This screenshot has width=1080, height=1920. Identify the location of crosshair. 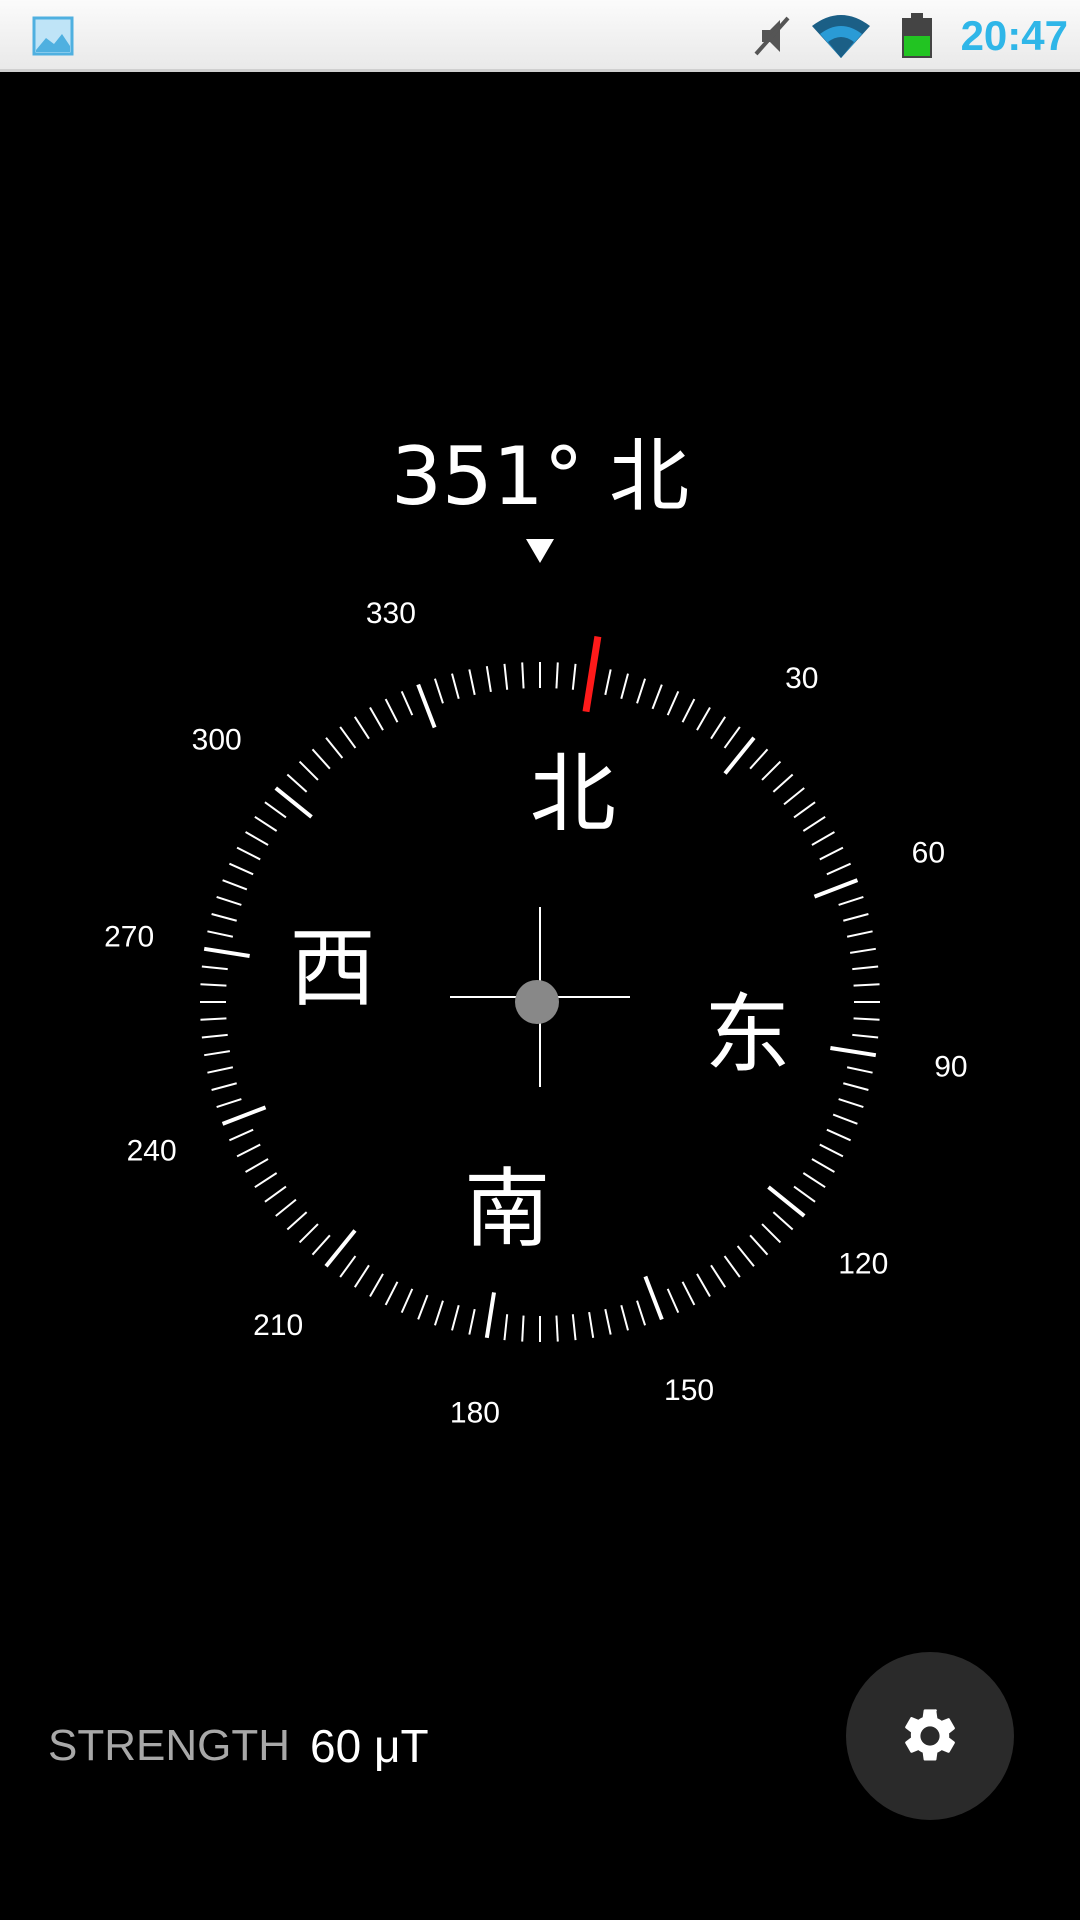
(540, 997).